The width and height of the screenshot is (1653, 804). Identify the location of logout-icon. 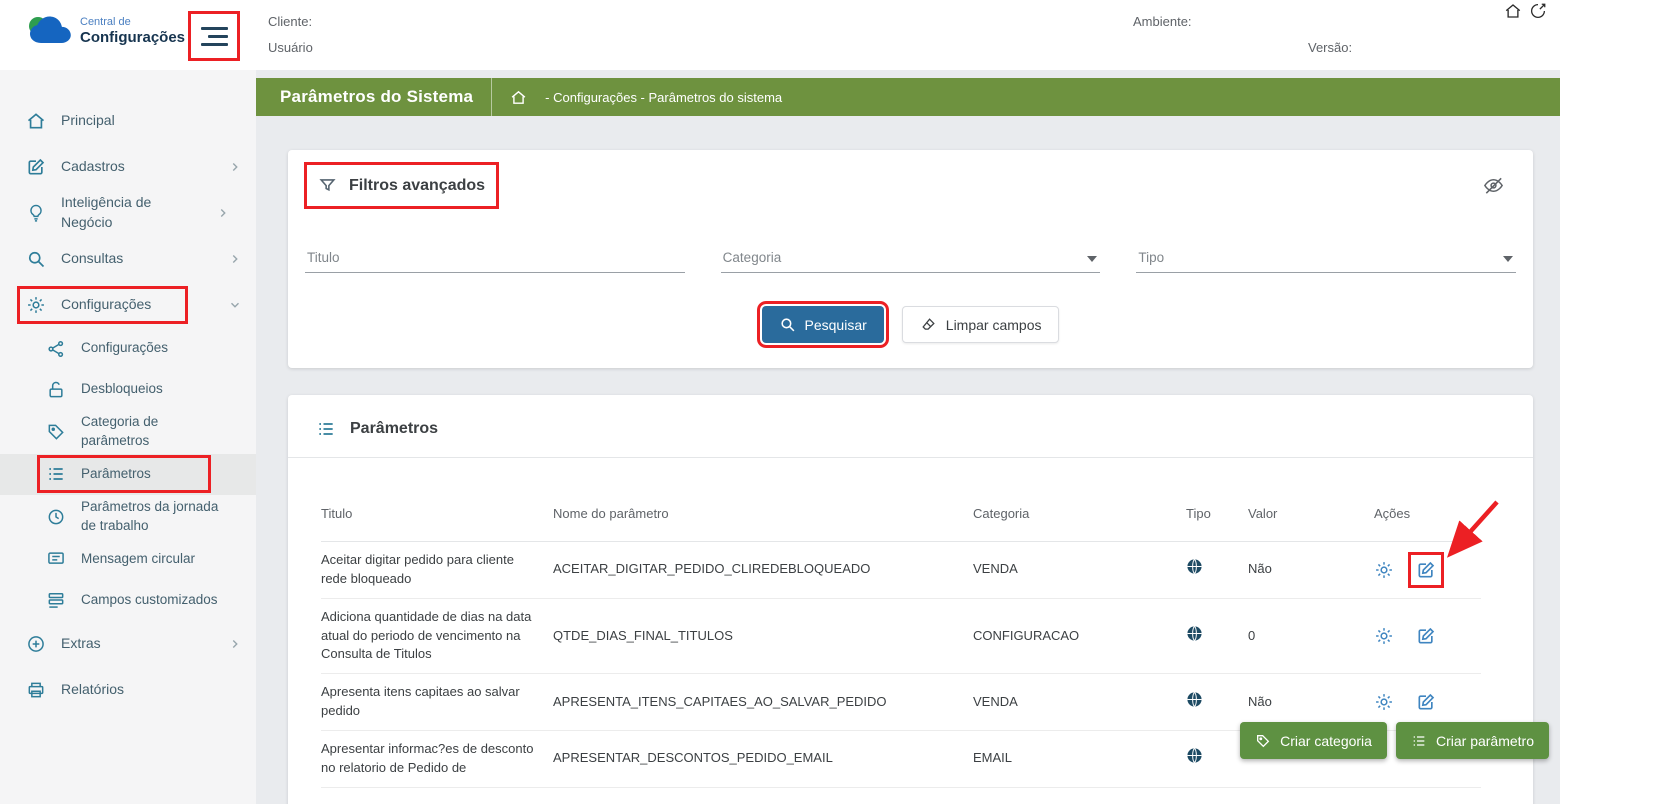
(1538, 11).